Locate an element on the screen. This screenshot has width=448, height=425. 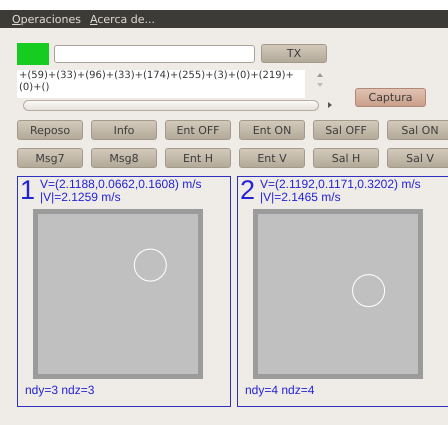
sensor-footer-text: ndy=4 ndz=4 is located at coordinates (280, 389).